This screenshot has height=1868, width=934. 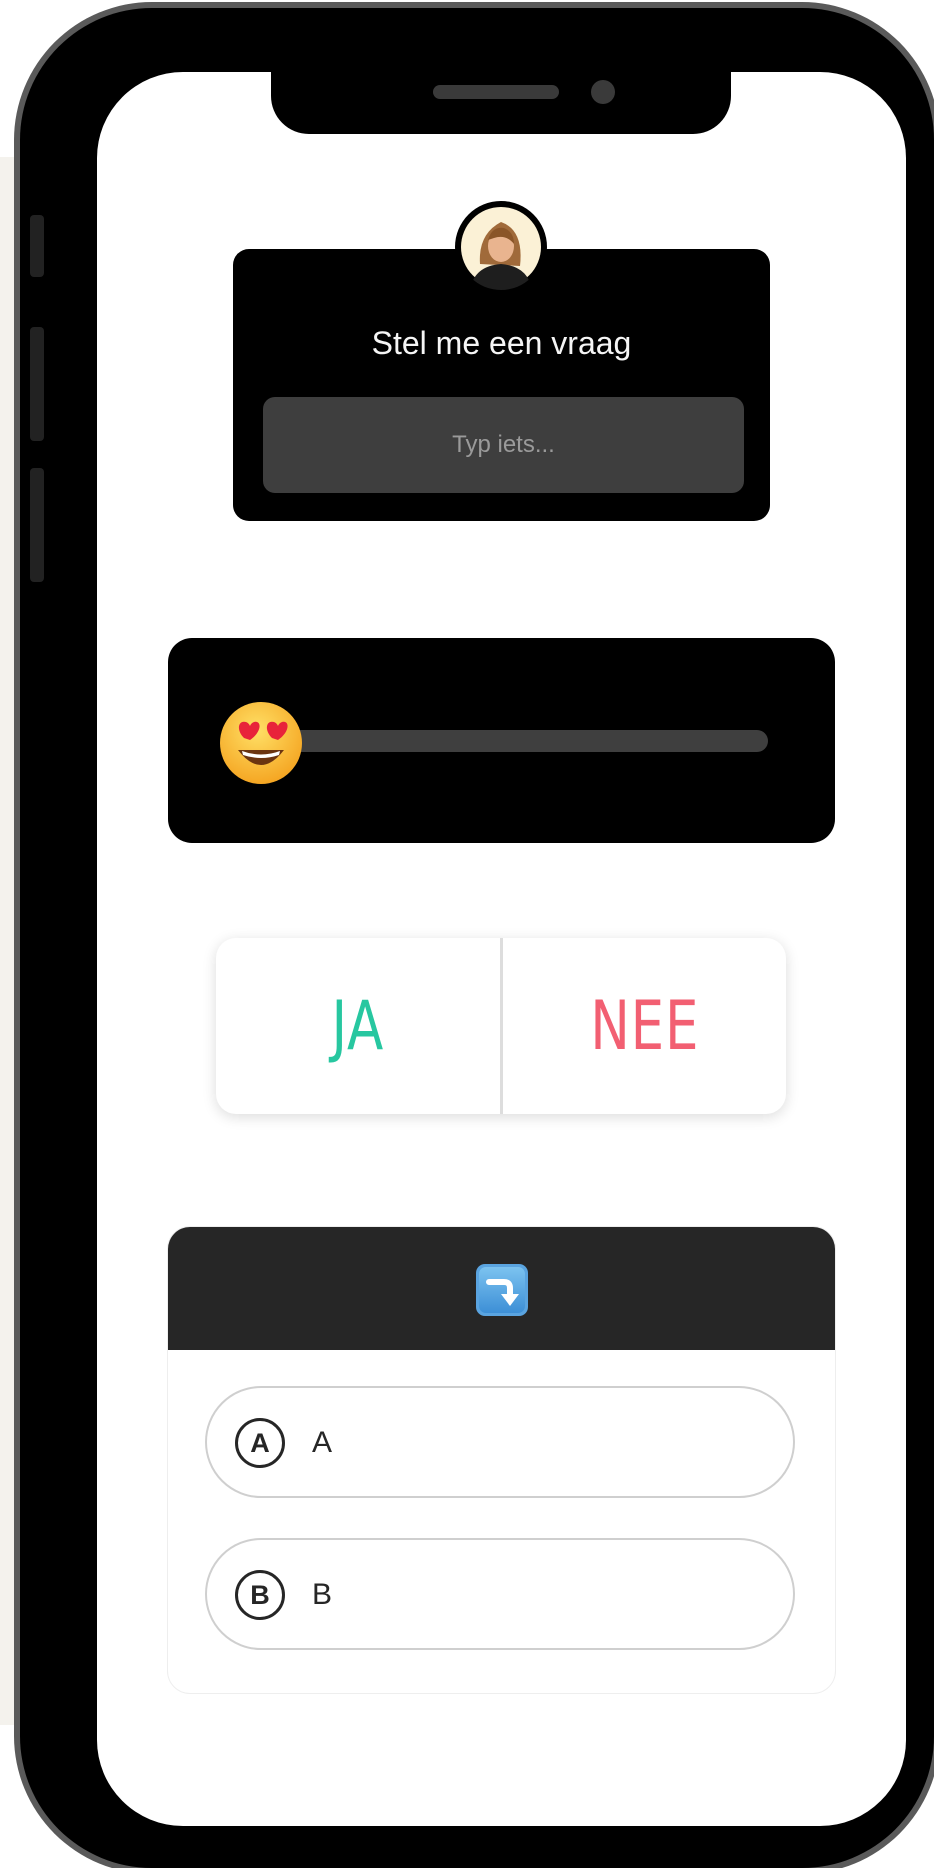 I want to click on speaker-grille, so click(x=496, y=92).